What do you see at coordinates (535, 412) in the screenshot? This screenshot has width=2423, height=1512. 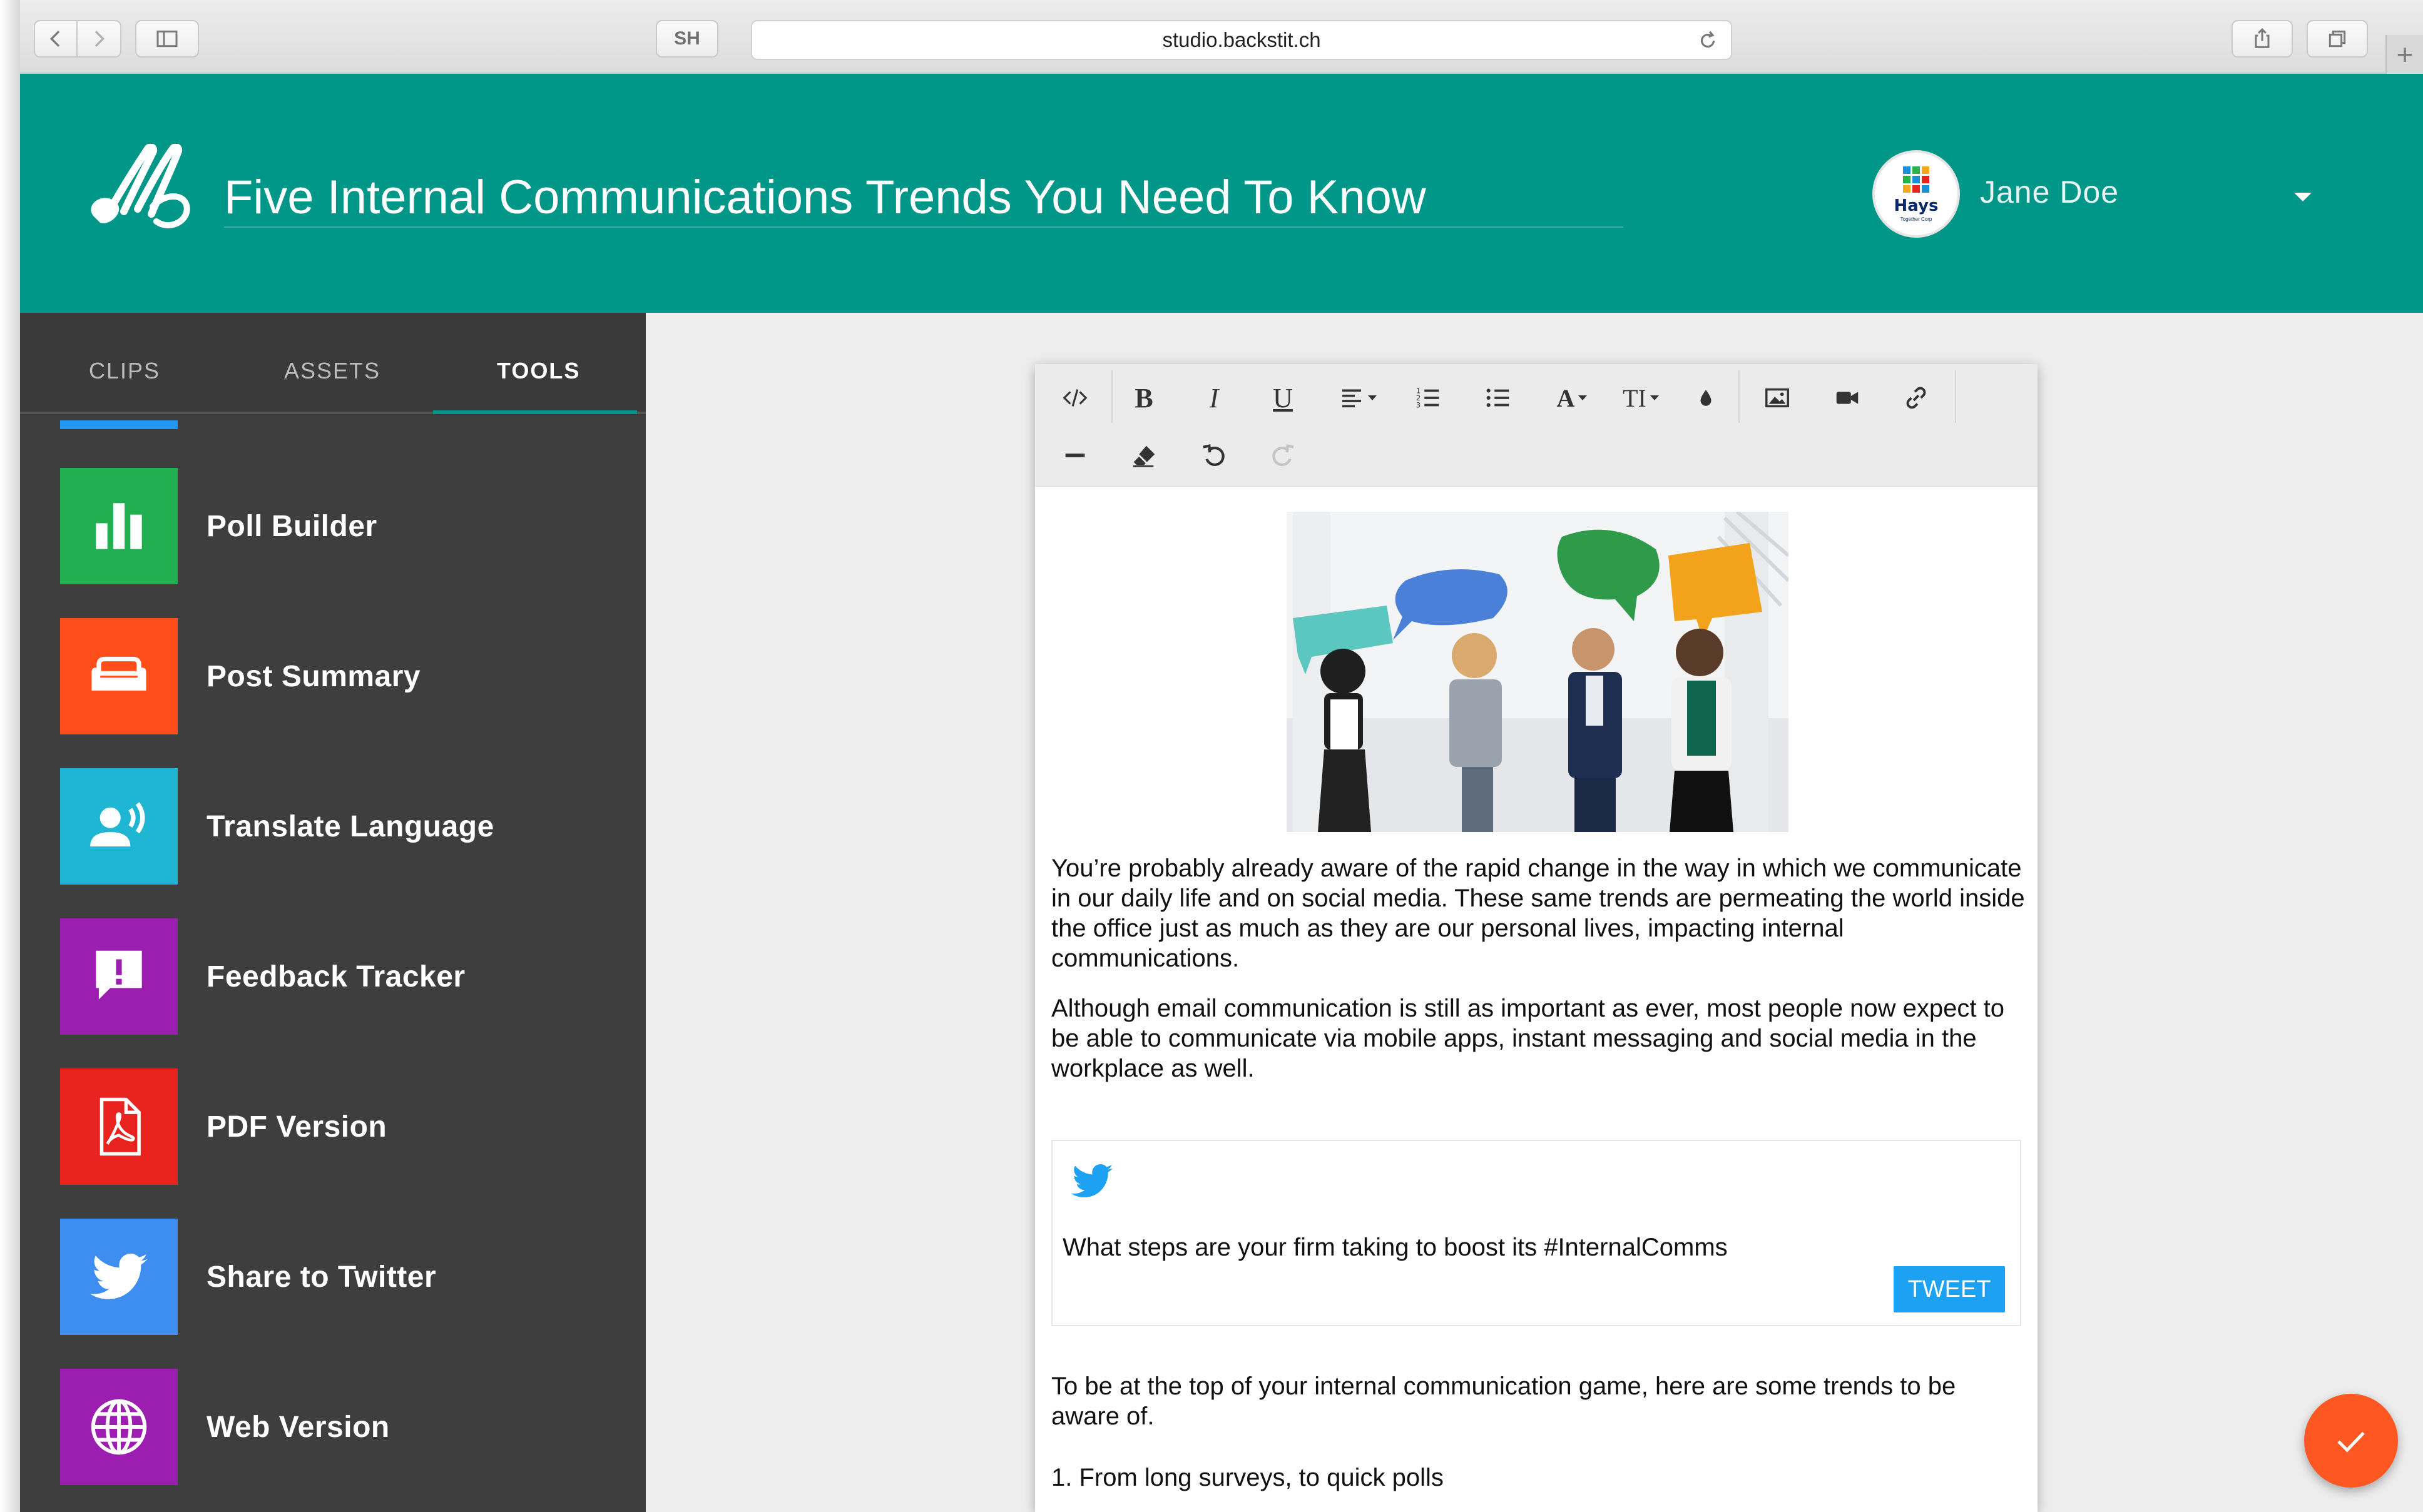 I see `active-tab-indicator` at bounding box center [535, 412].